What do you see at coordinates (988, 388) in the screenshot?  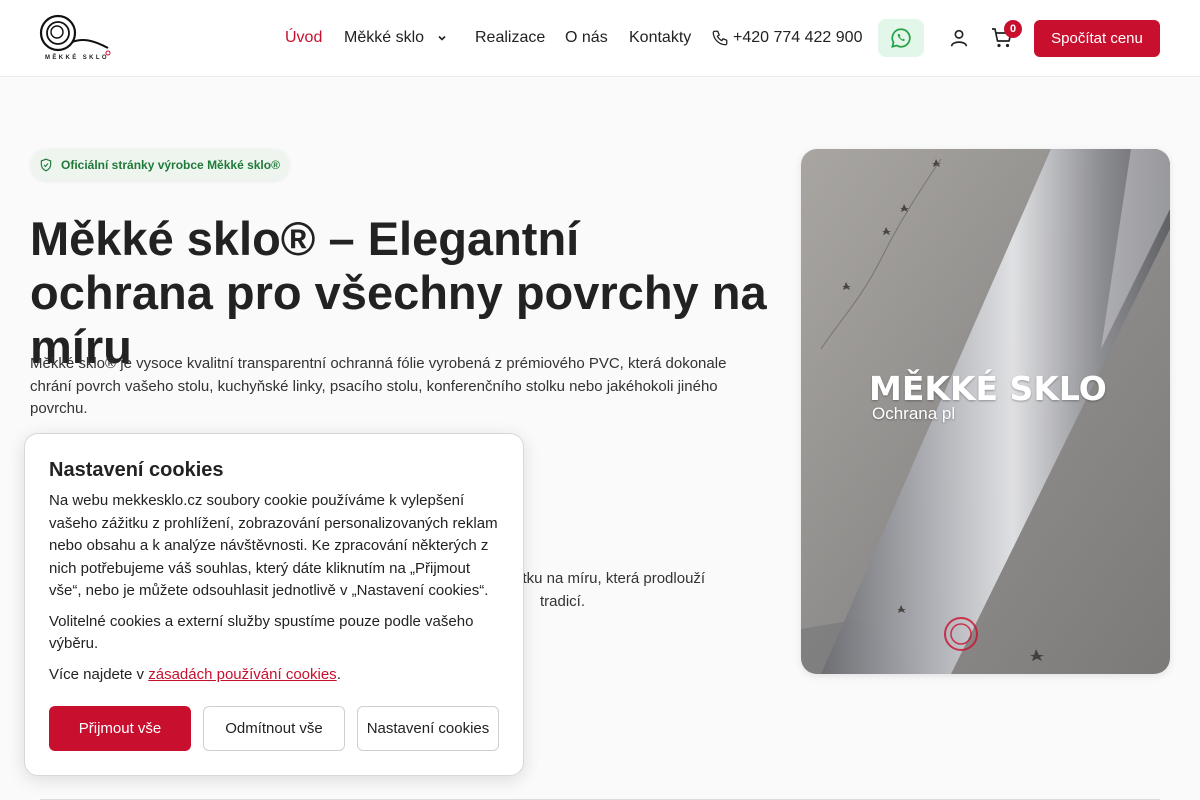 I see `image-title: MĚKKÉ SKLO` at bounding box center [988, 388].